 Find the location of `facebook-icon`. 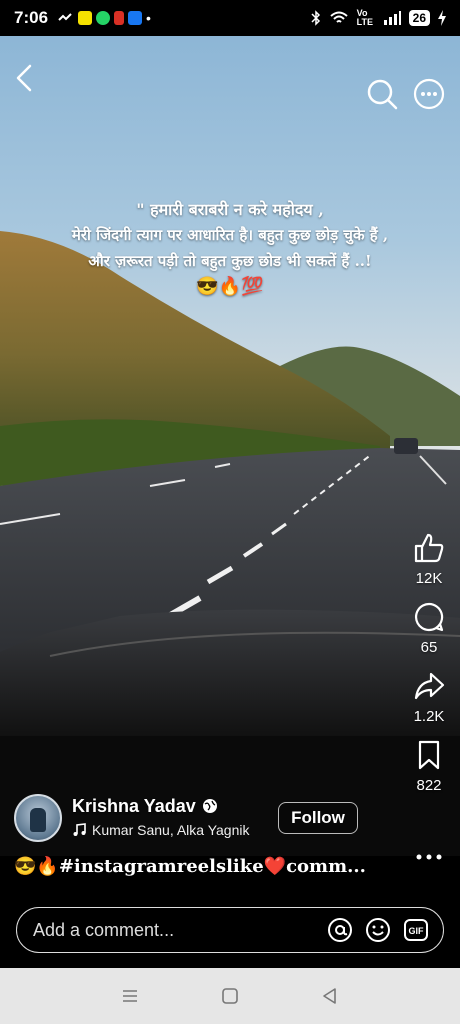

facebook-icon is located at coordinates (135, 18).